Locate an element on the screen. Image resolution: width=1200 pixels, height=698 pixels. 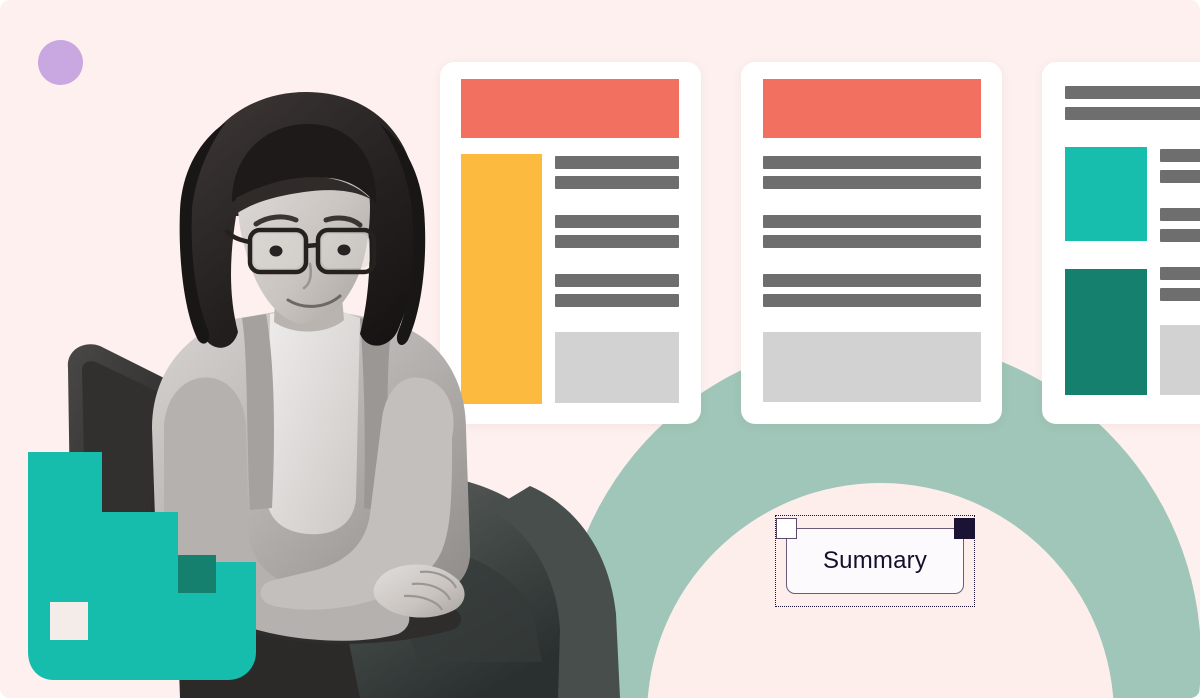
summary-box: Summary is located at coordinates (875, 561).